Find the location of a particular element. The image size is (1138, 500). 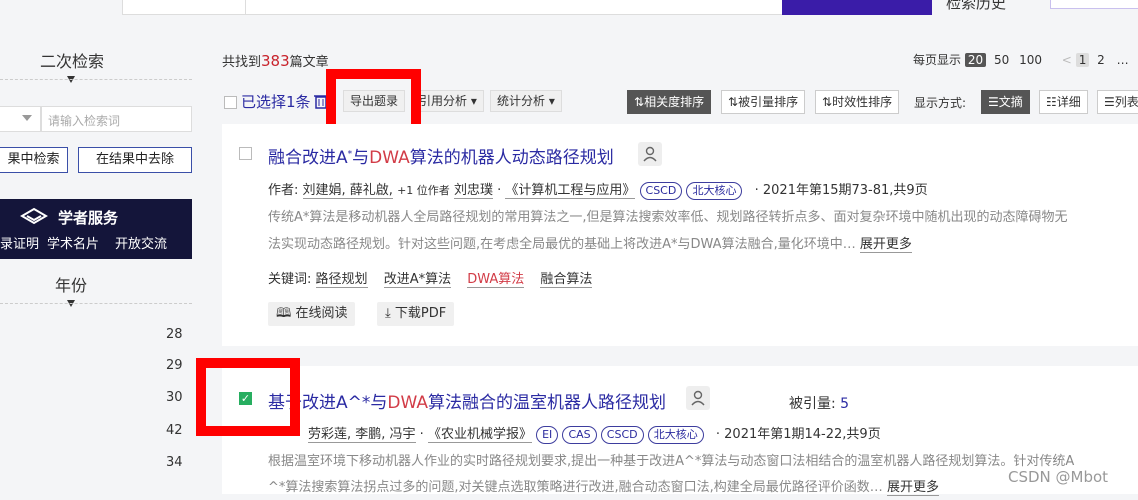

view-detail-label: 详细 is located at coordinates (1068, 102).